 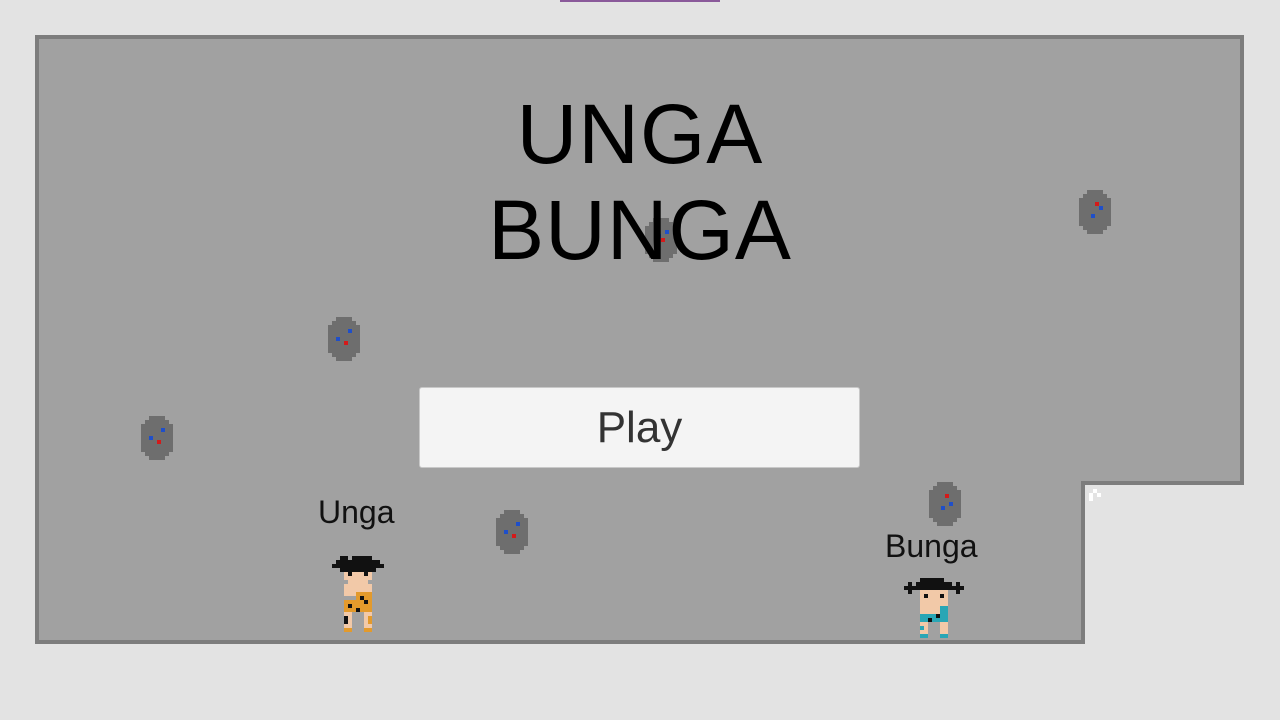 What do you see at coordinates (640, 230) in the screenshot?
I see `game-title-line-2: BUNGA` at bounding box center [640, 230].